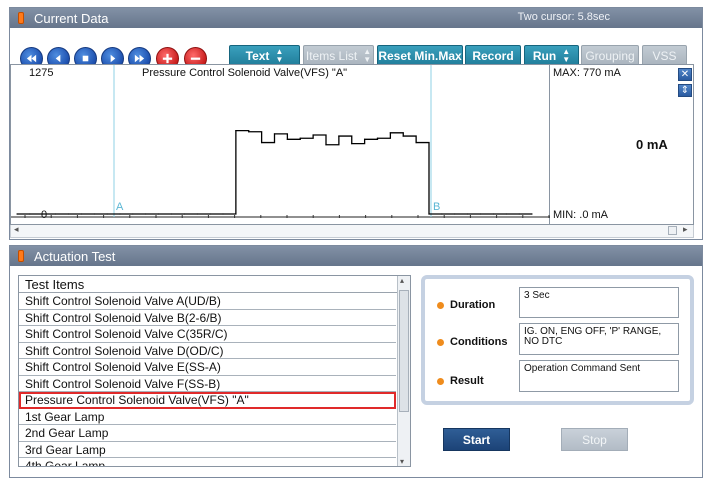 The width and height of the screenshot is (712, 487). I want to click on conditions-row: Conditions, so click(472, 342).